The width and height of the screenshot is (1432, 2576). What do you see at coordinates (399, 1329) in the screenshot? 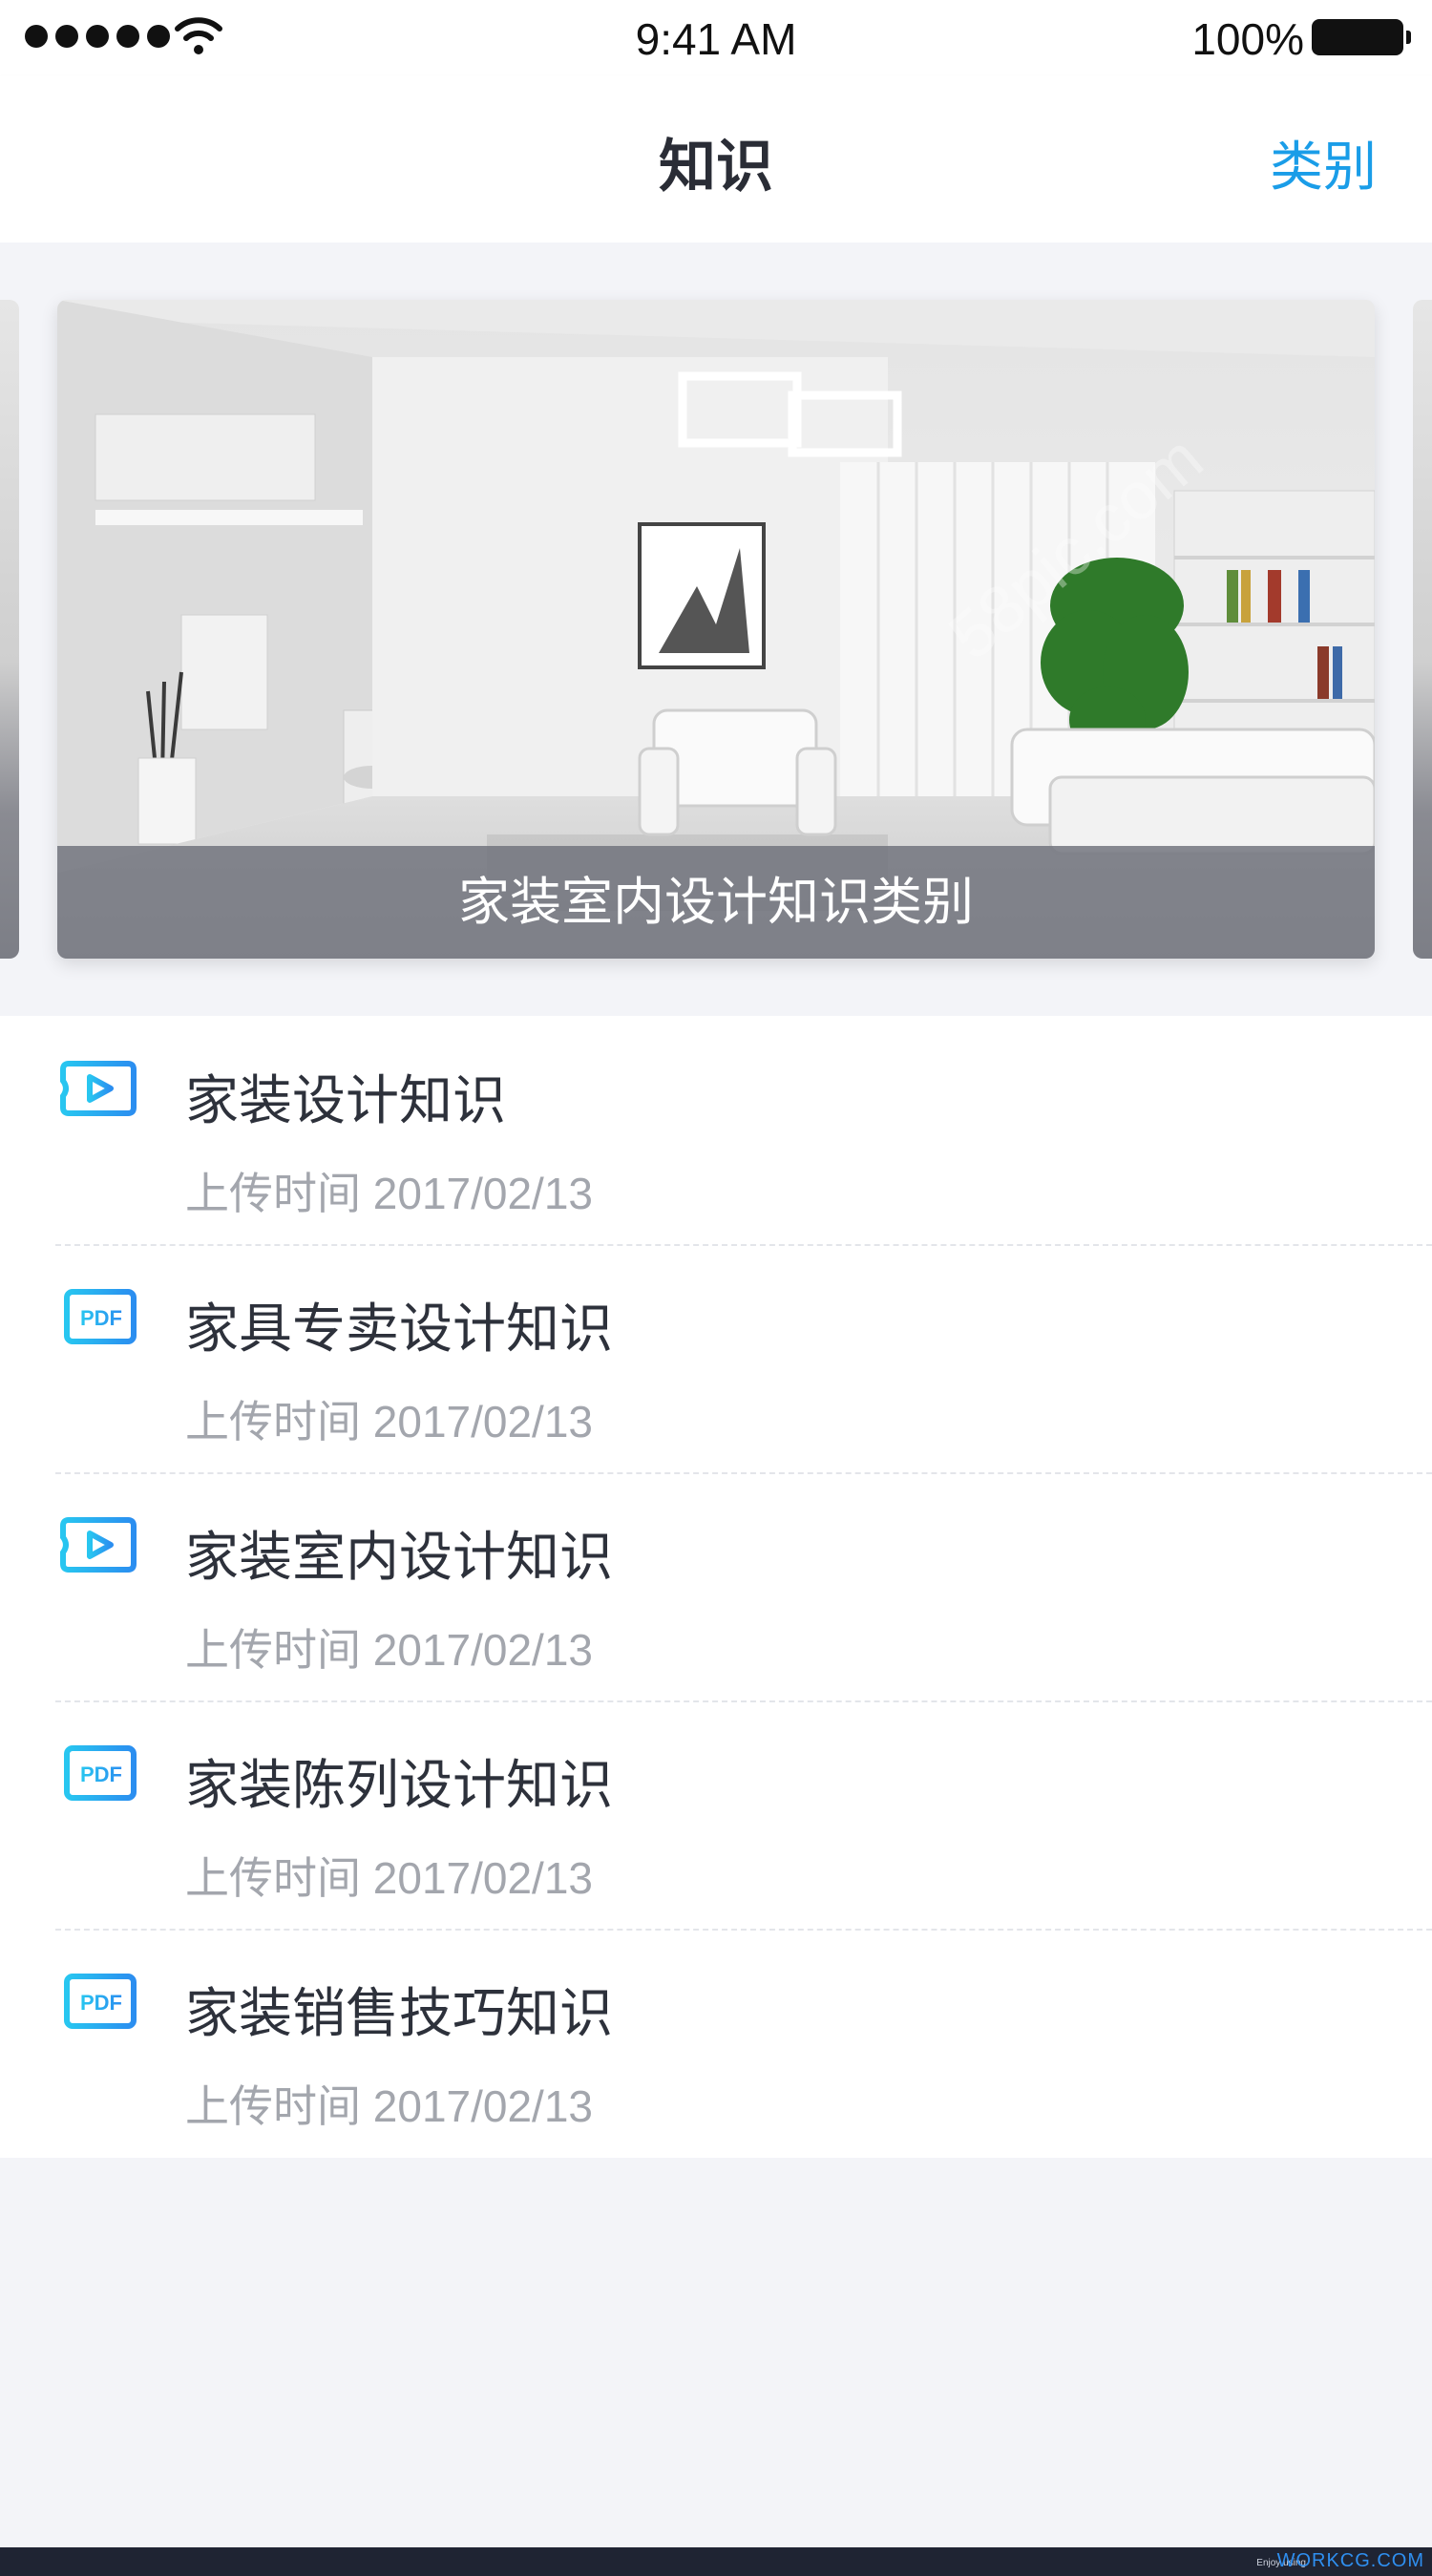
I see `item-title: 家具专卖设计知识` at bounding box center [399, 1329].